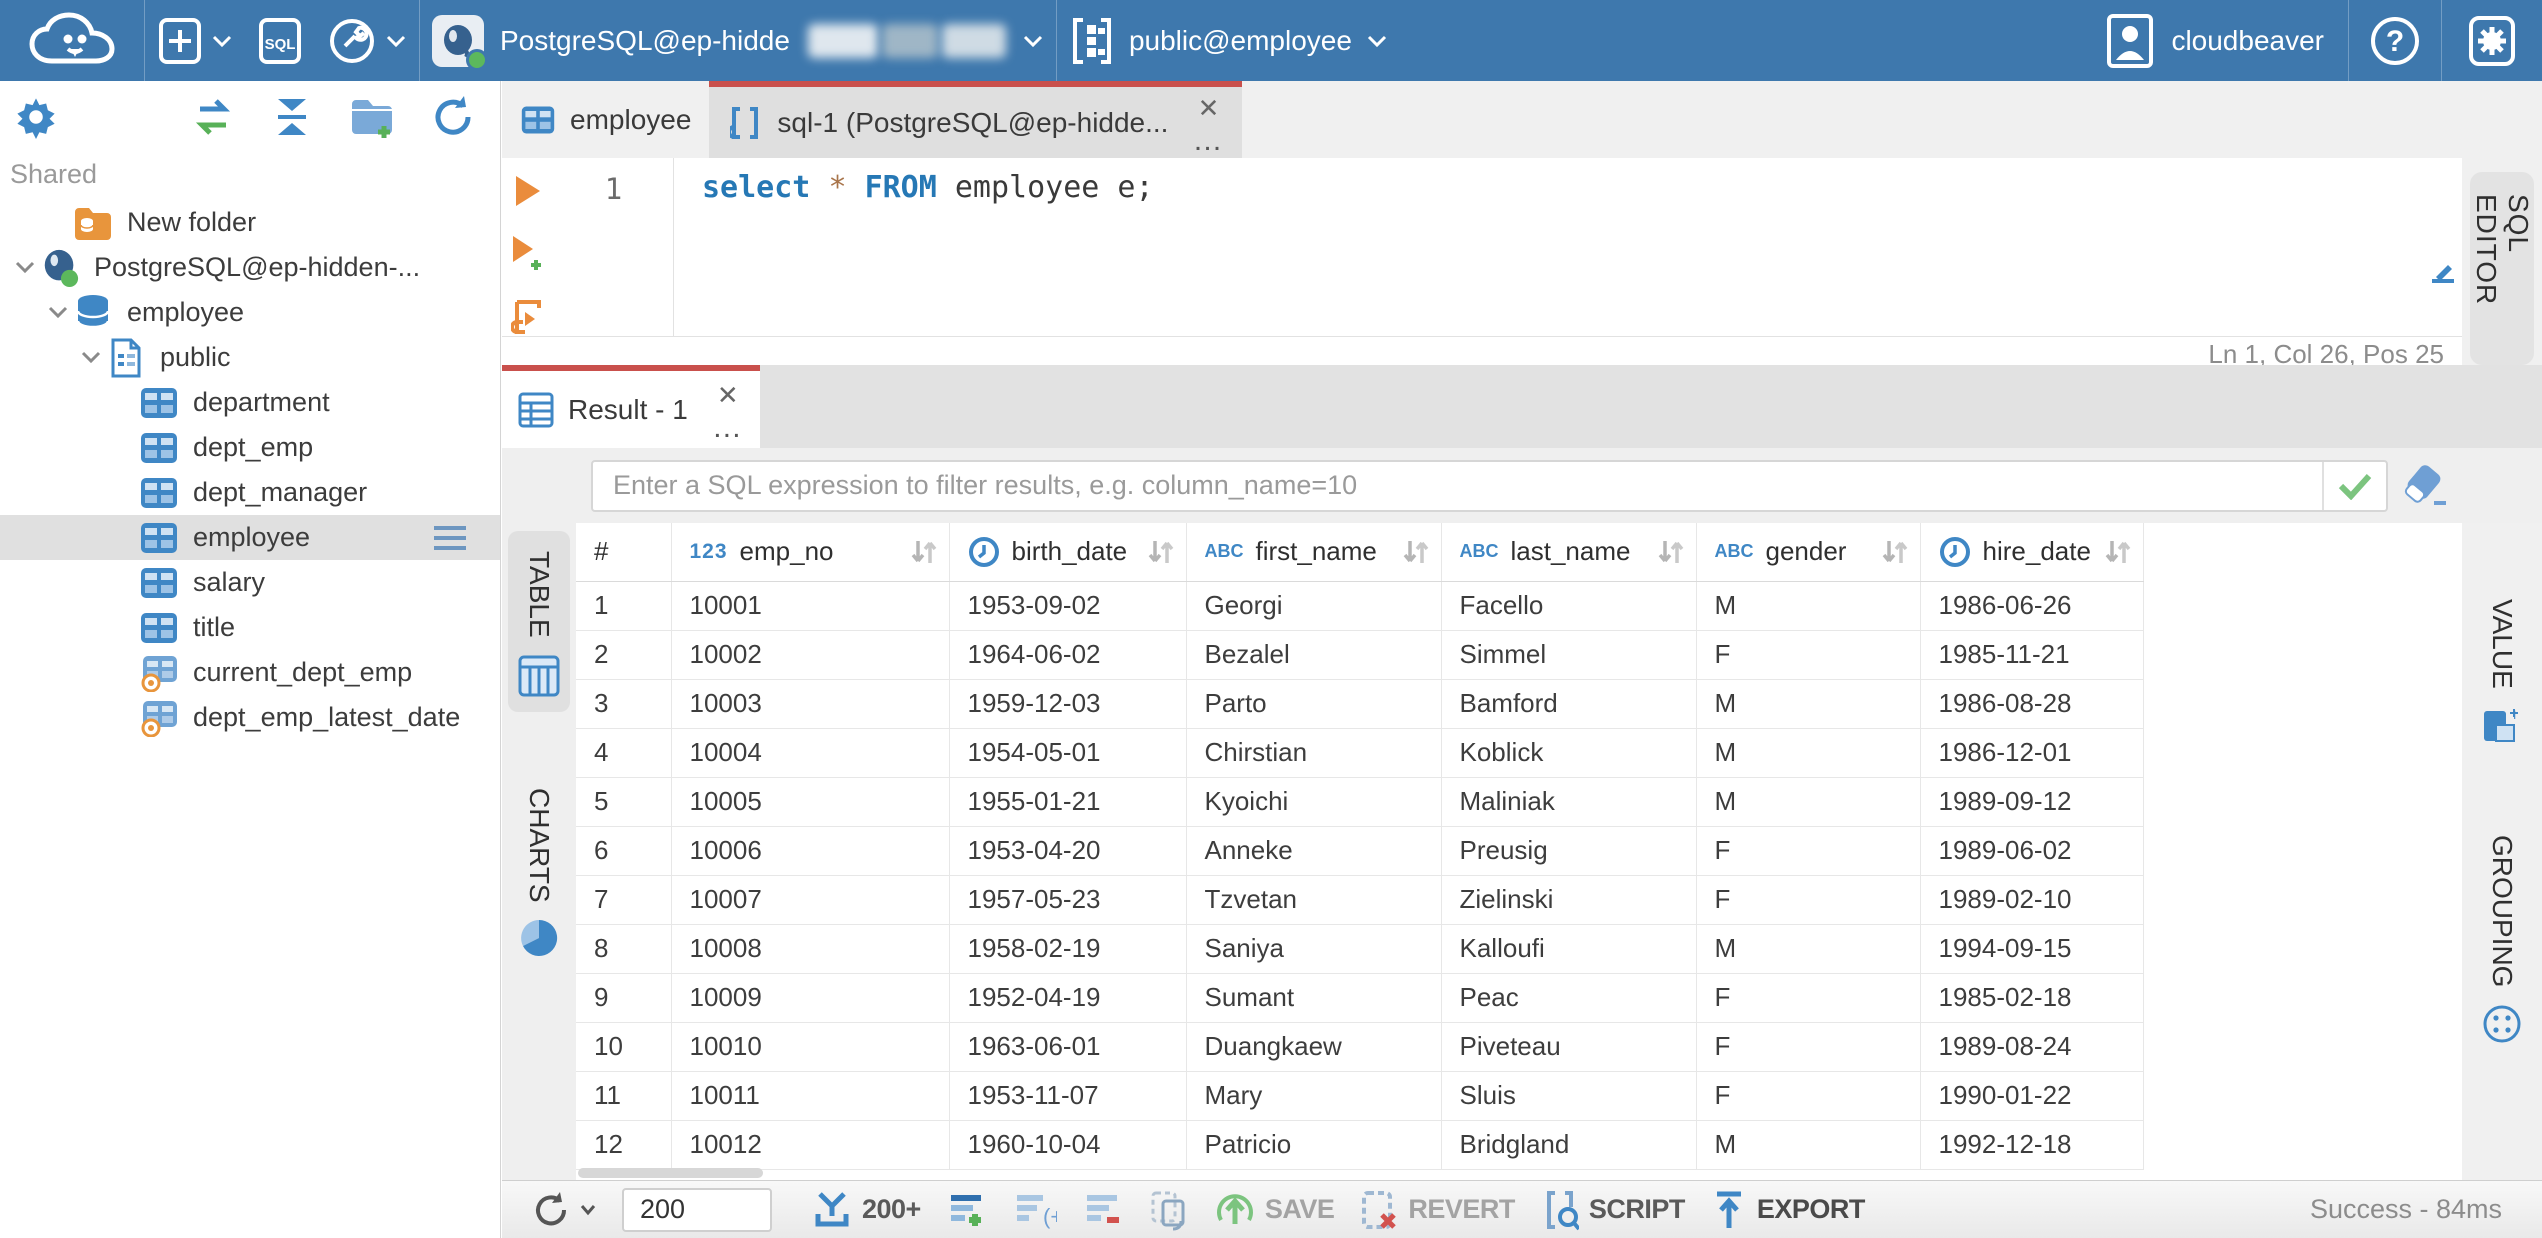  I want to click on cell-last_name: Bridgland, so click(1568, 1145).